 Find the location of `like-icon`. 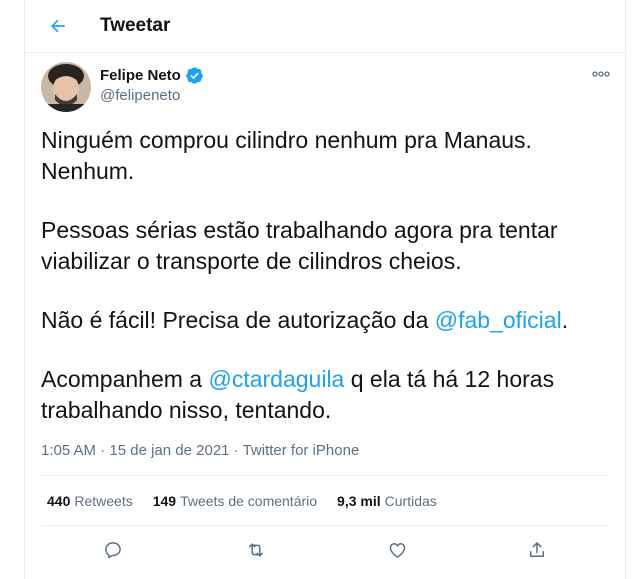

like-icon is located at coordinates (397, 550).